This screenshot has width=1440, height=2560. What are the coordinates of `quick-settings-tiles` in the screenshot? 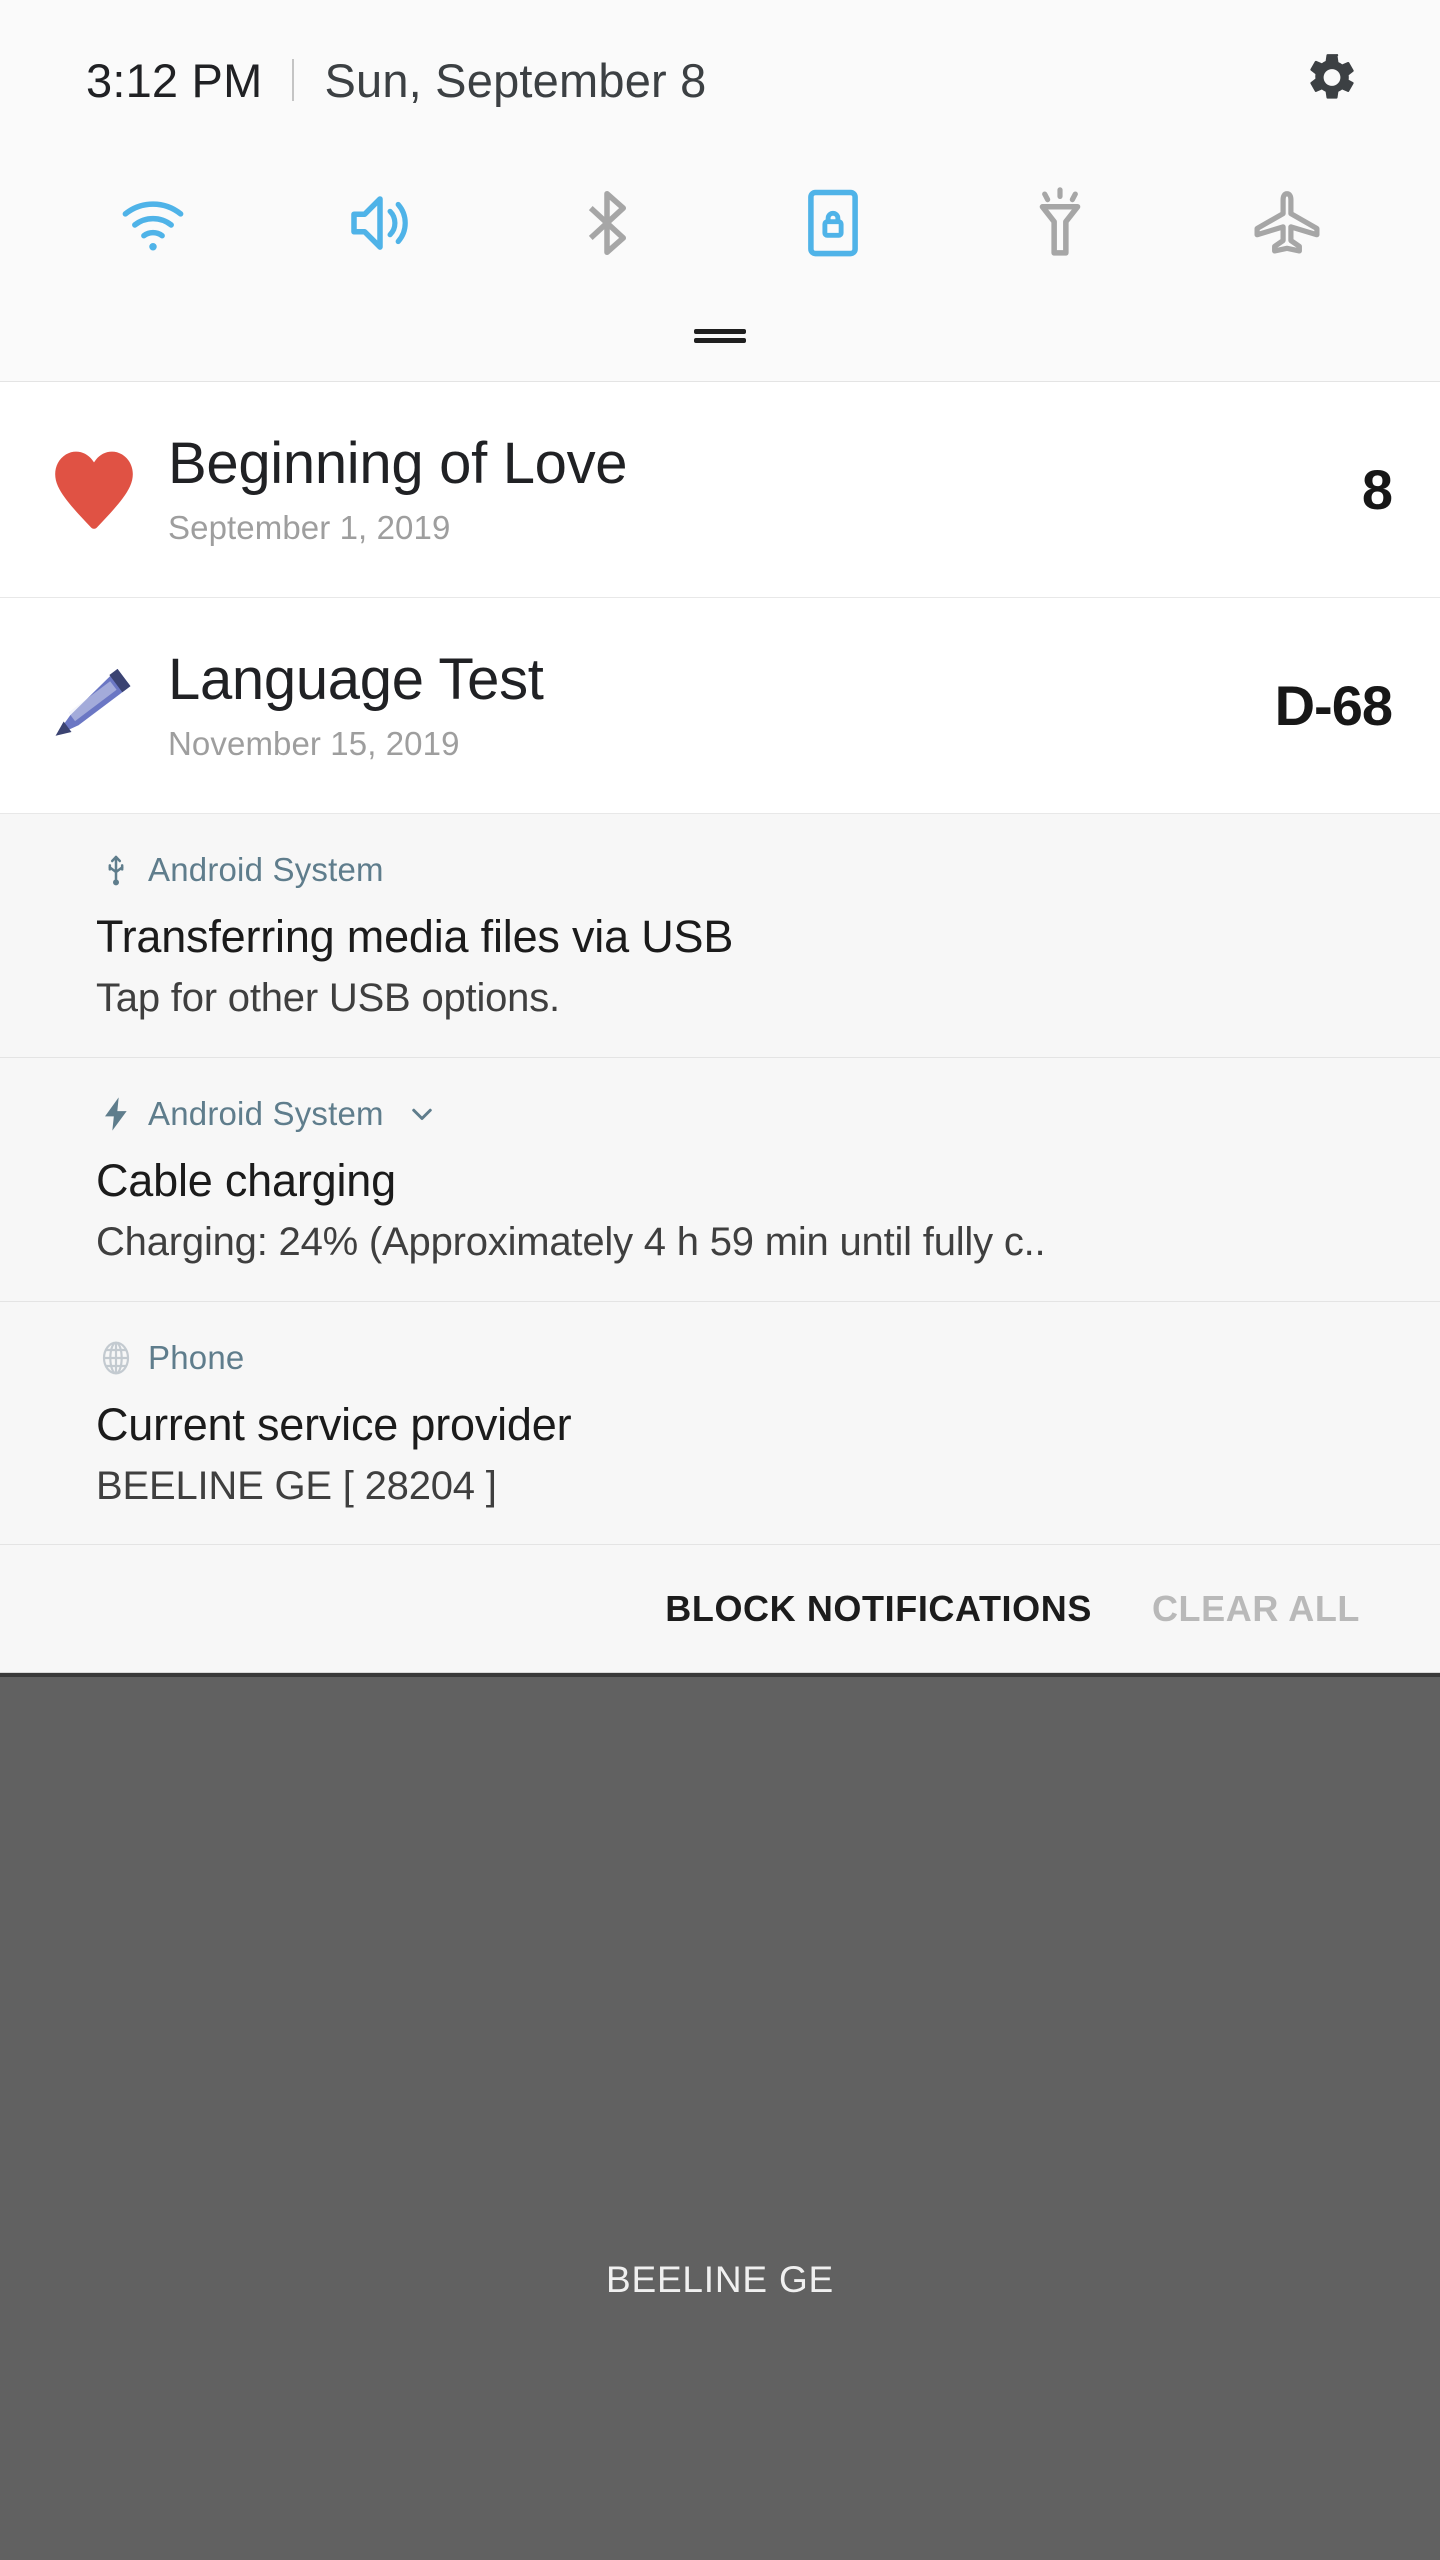 It's located at (720, 225).